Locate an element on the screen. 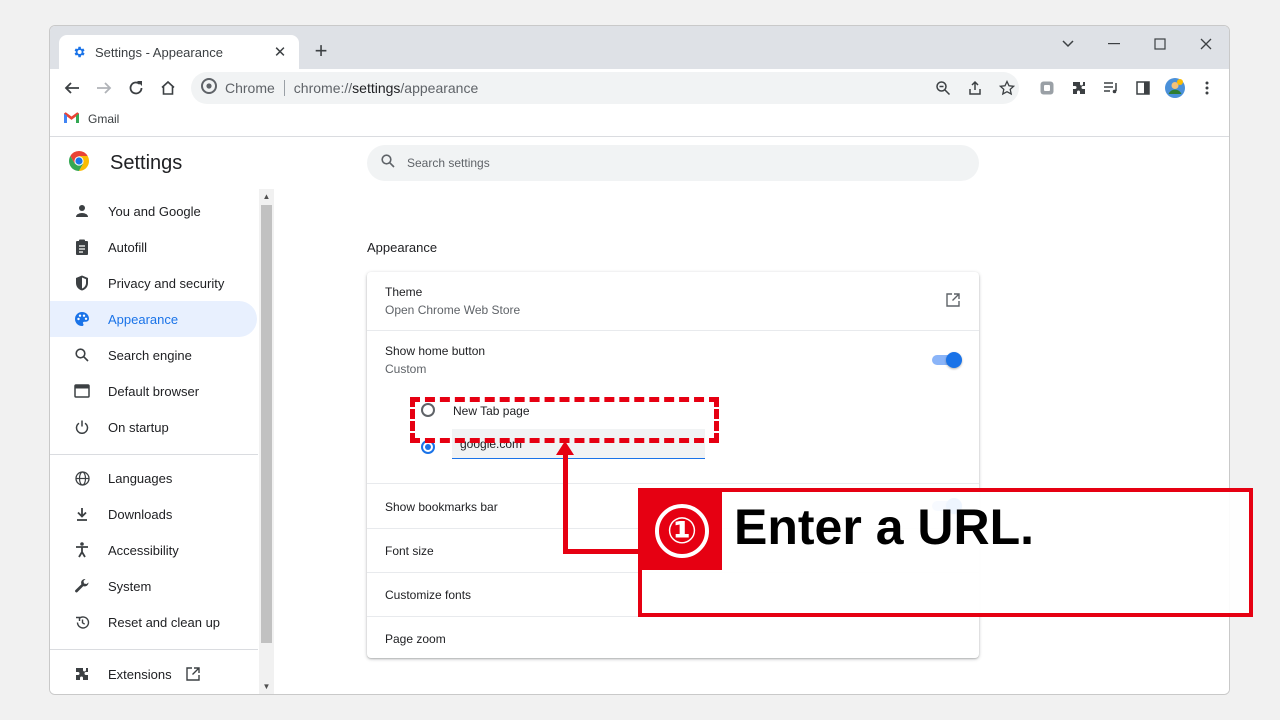  sidebar-item-label: On startup is located at coordinates (138, 427).